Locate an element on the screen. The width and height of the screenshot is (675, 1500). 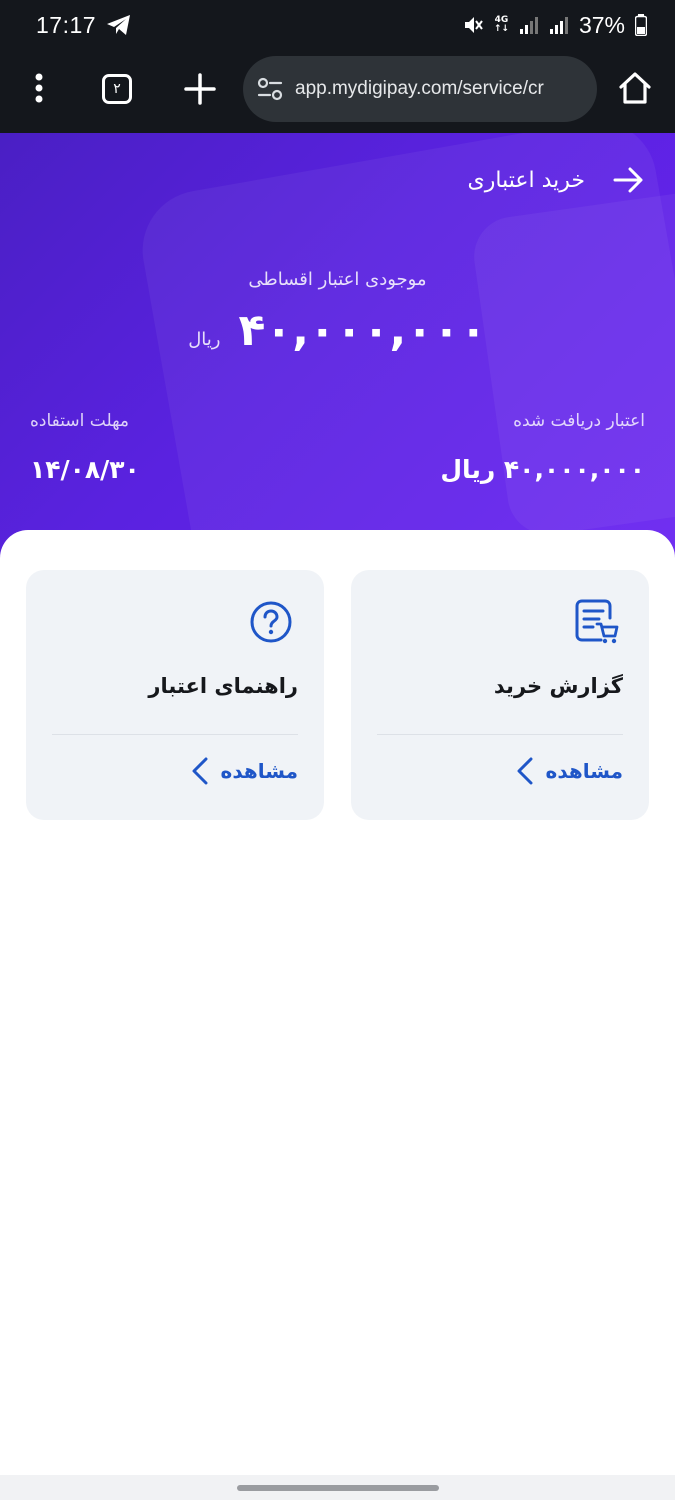
mute-icon is located at coordinates (473, 25).